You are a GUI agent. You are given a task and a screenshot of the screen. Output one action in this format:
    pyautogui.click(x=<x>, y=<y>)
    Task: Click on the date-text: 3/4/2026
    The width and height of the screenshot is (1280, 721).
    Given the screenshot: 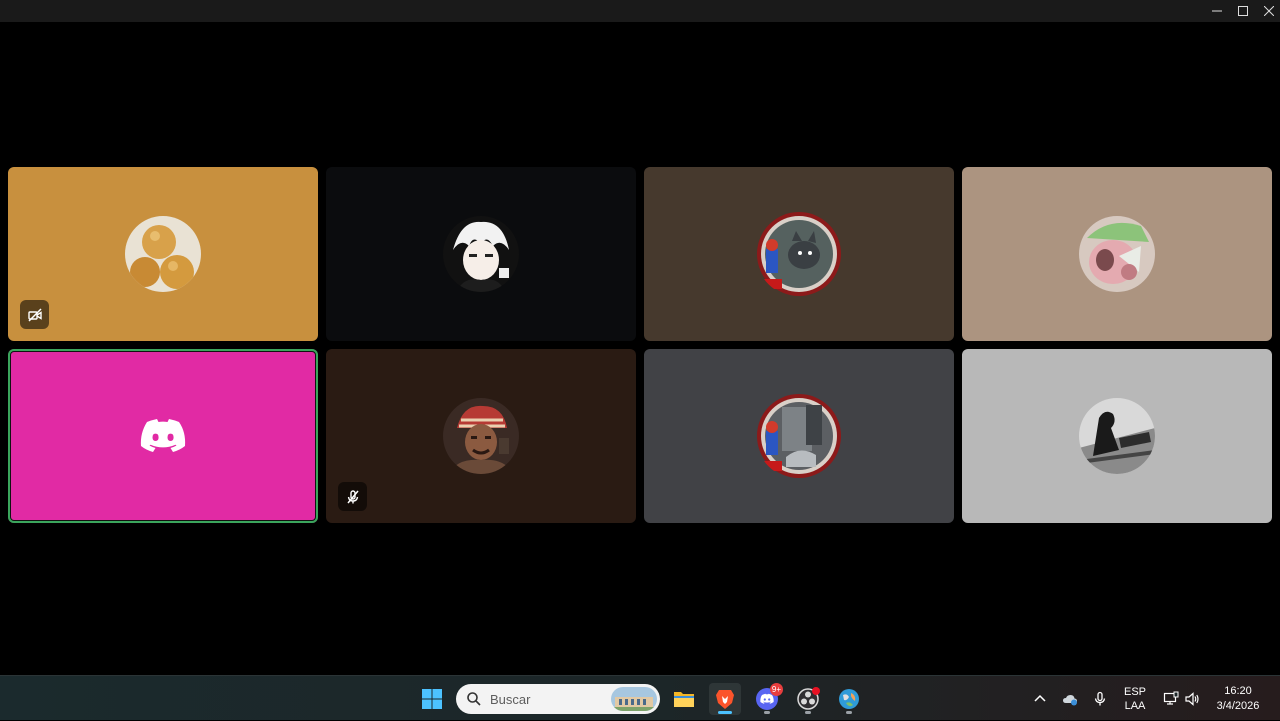 What is the action you would take?
    pyautogui.click(x=1238, y=706)
    